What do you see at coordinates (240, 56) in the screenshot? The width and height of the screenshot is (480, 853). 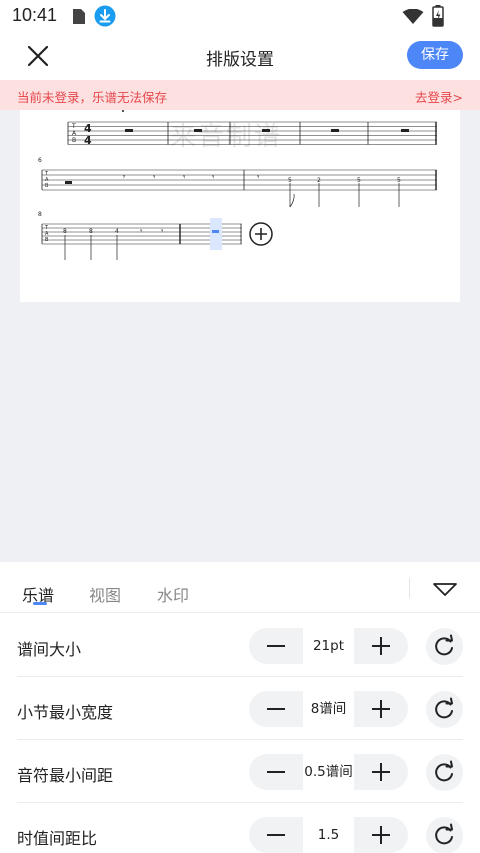 I see `title-bar: 排版设置 保存` at bounding box center [240, 56].